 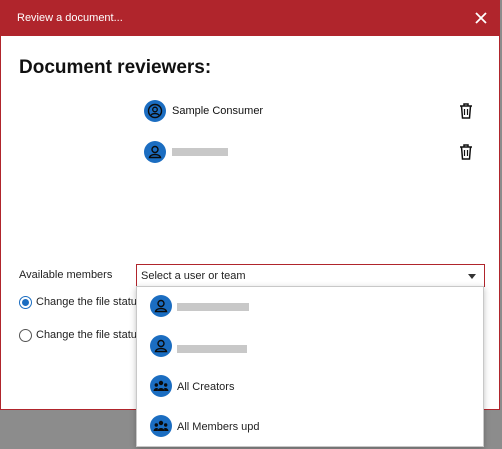 I want to click on dropdown-option-label: All Members upd, so click(x=218, y=427).